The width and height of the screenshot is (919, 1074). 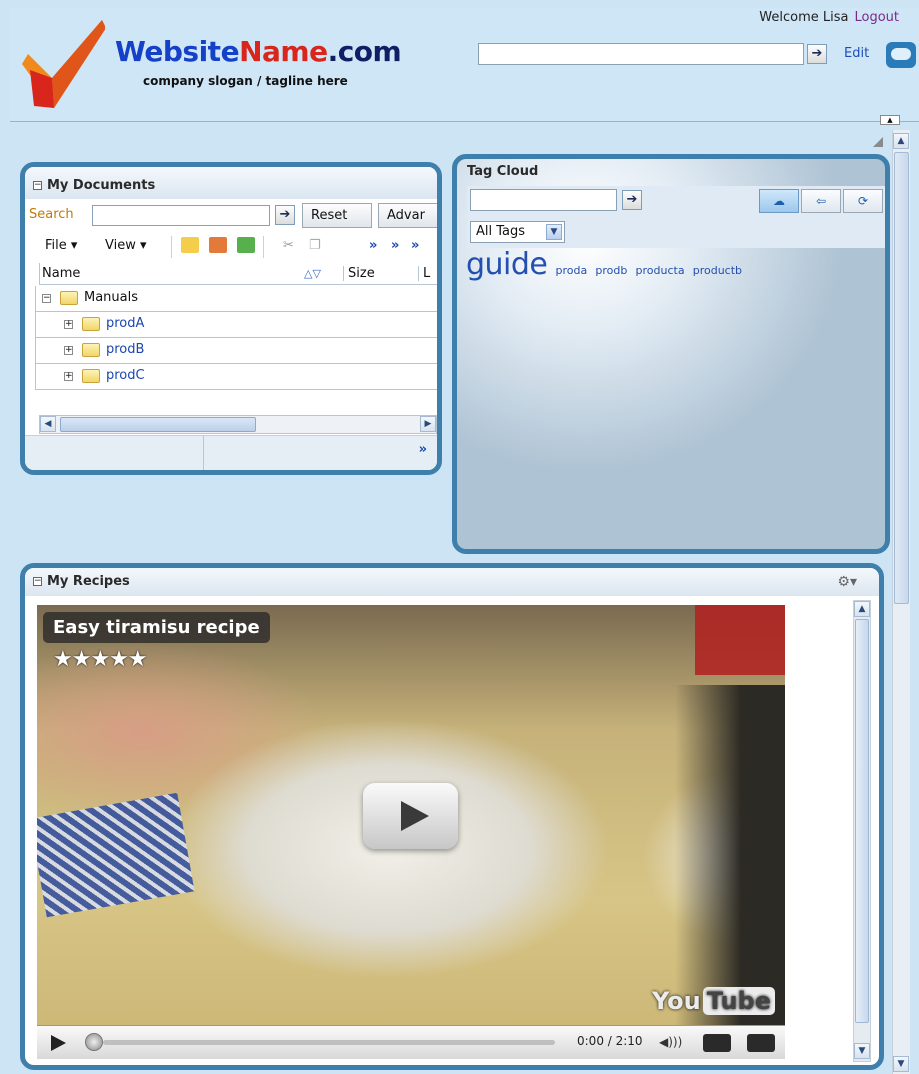 What do you see at coordinates (231, 183) in the screenshot?
I see `my-documents-header: − My Documents` at bounding box center [231, 183].